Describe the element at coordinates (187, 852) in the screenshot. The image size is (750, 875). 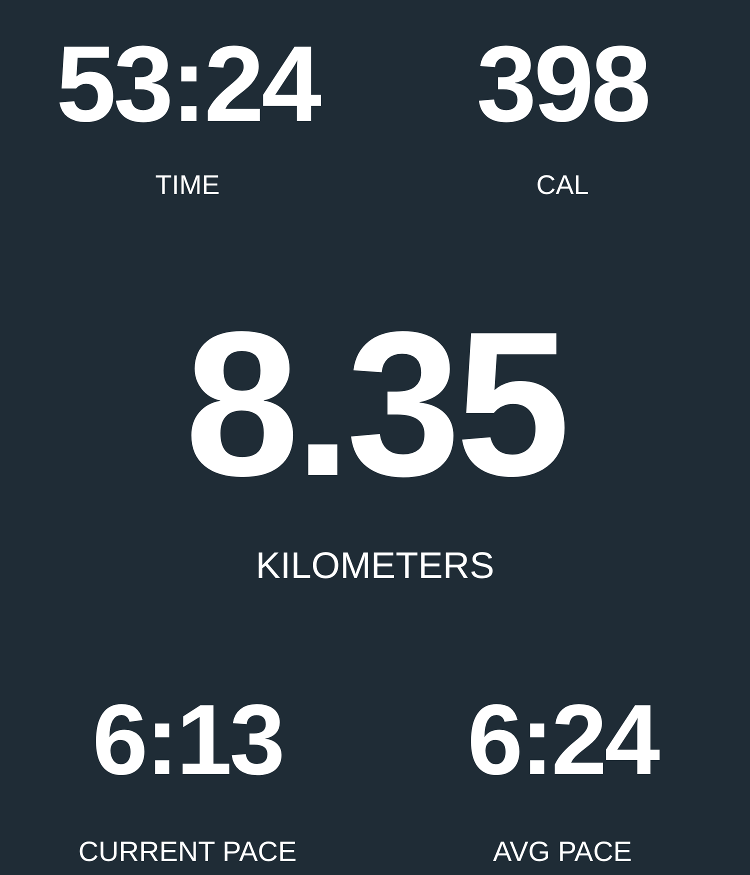
I see `stat-label: CURRENT PACE` at that location.